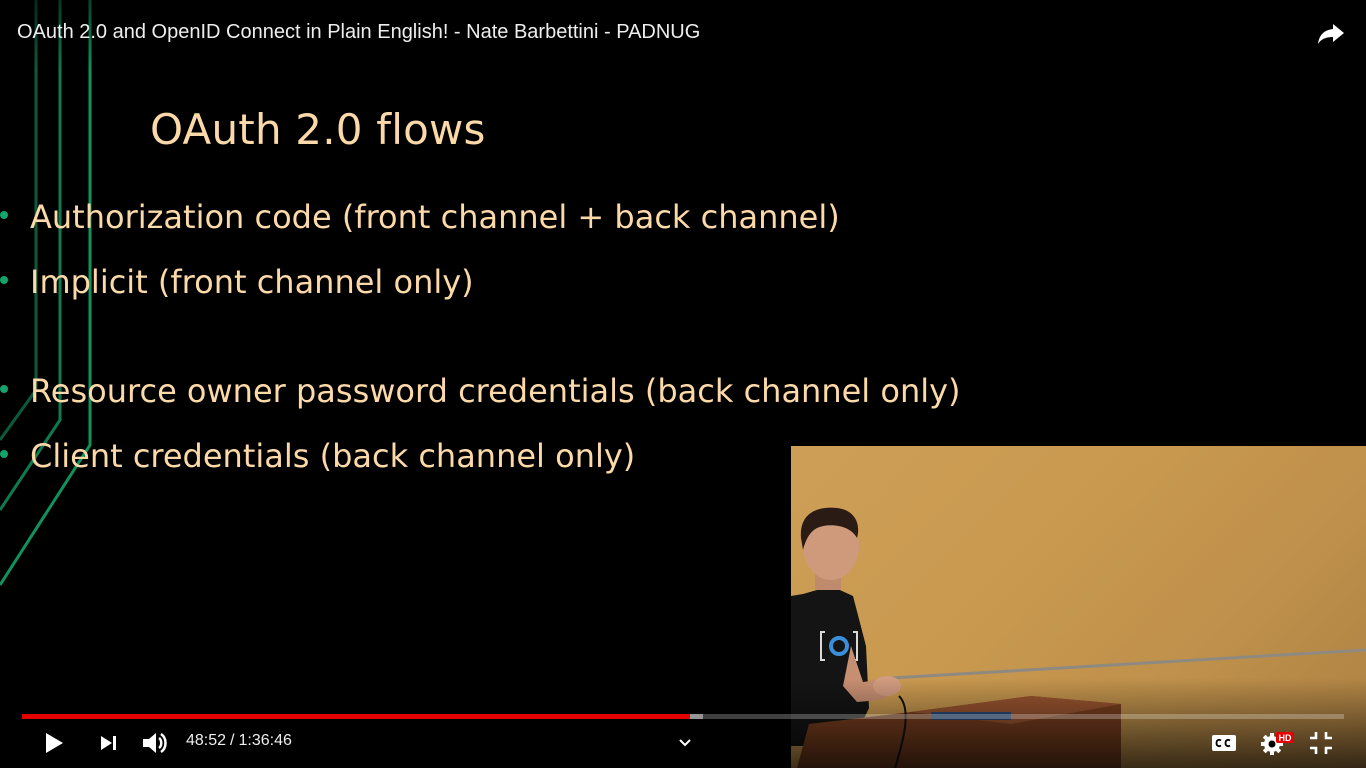 Image resolution: width=1366 pixels, height=768 pixels. I want to click on slide-bullet: Implicit (front channel only), so click(237, 282).